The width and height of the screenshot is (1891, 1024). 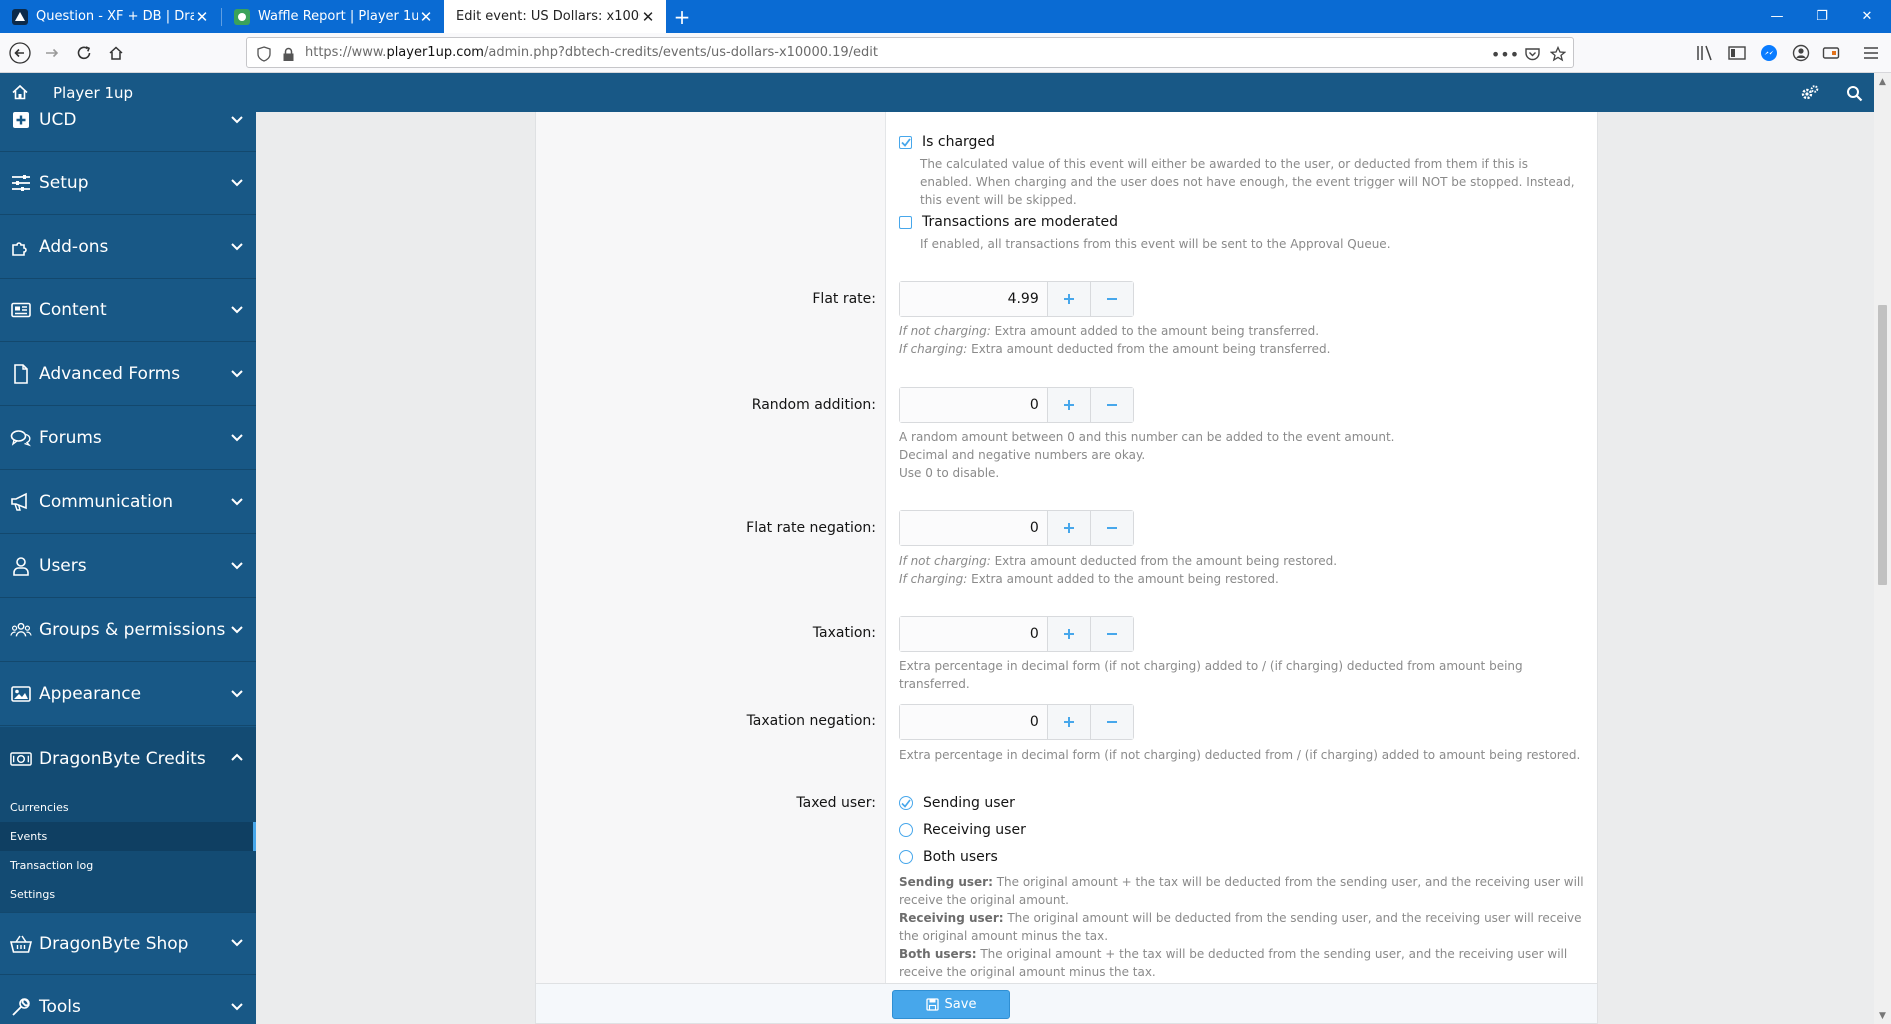 What do you see at coordinates (128, 247) in the screenshot?
I see `sidebar-section-add-ons: Add-ons` at bounding box center [128, 247].